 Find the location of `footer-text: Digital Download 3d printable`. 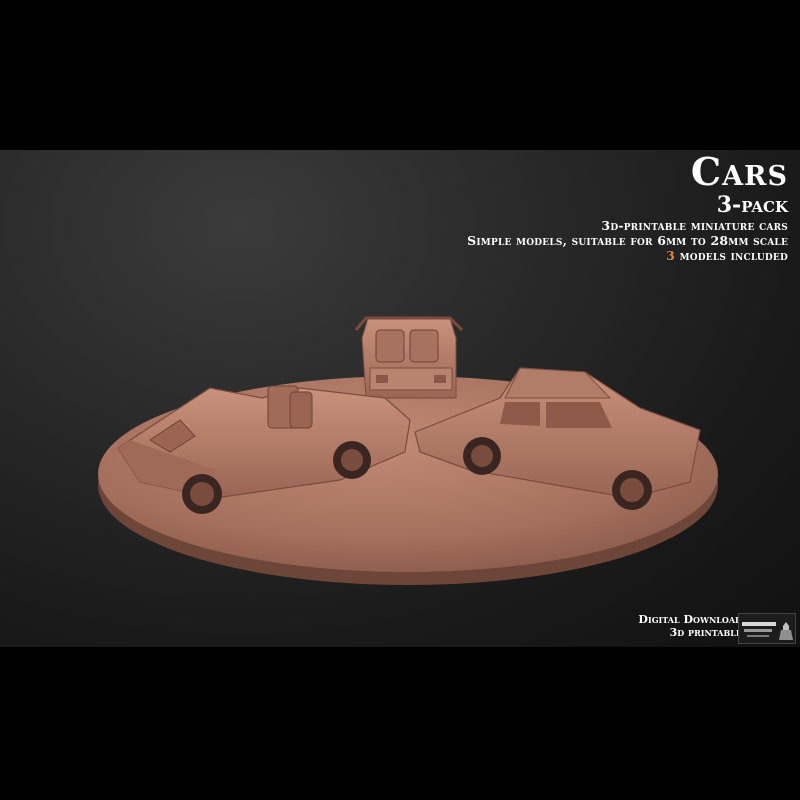

footer-text: Digital Download 3d printable is located at coordinates (690, 626).